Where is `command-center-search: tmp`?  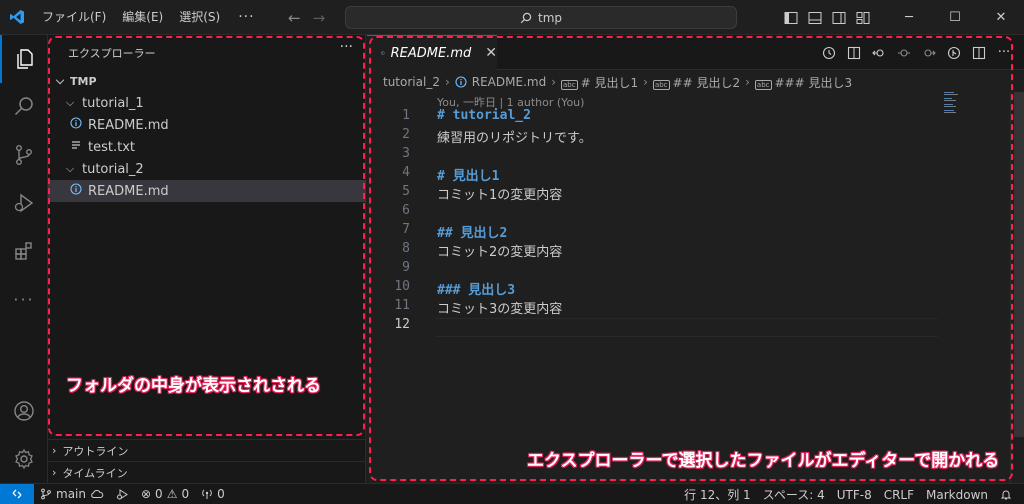
command-center-search: tmp is located at coordinates (541, 17).